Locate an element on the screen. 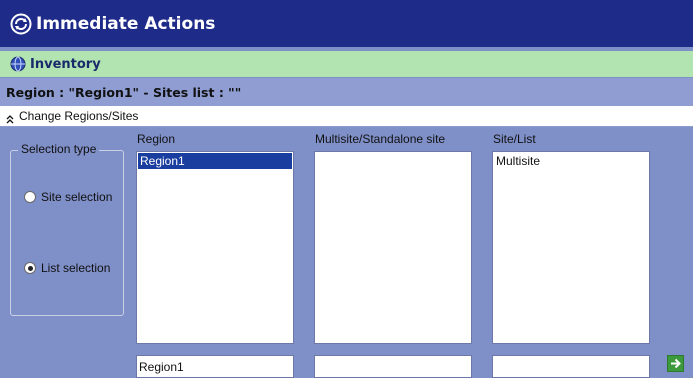 This screenshot has height=378, width=693. sitelist-input is located at coordinates (571, 366).